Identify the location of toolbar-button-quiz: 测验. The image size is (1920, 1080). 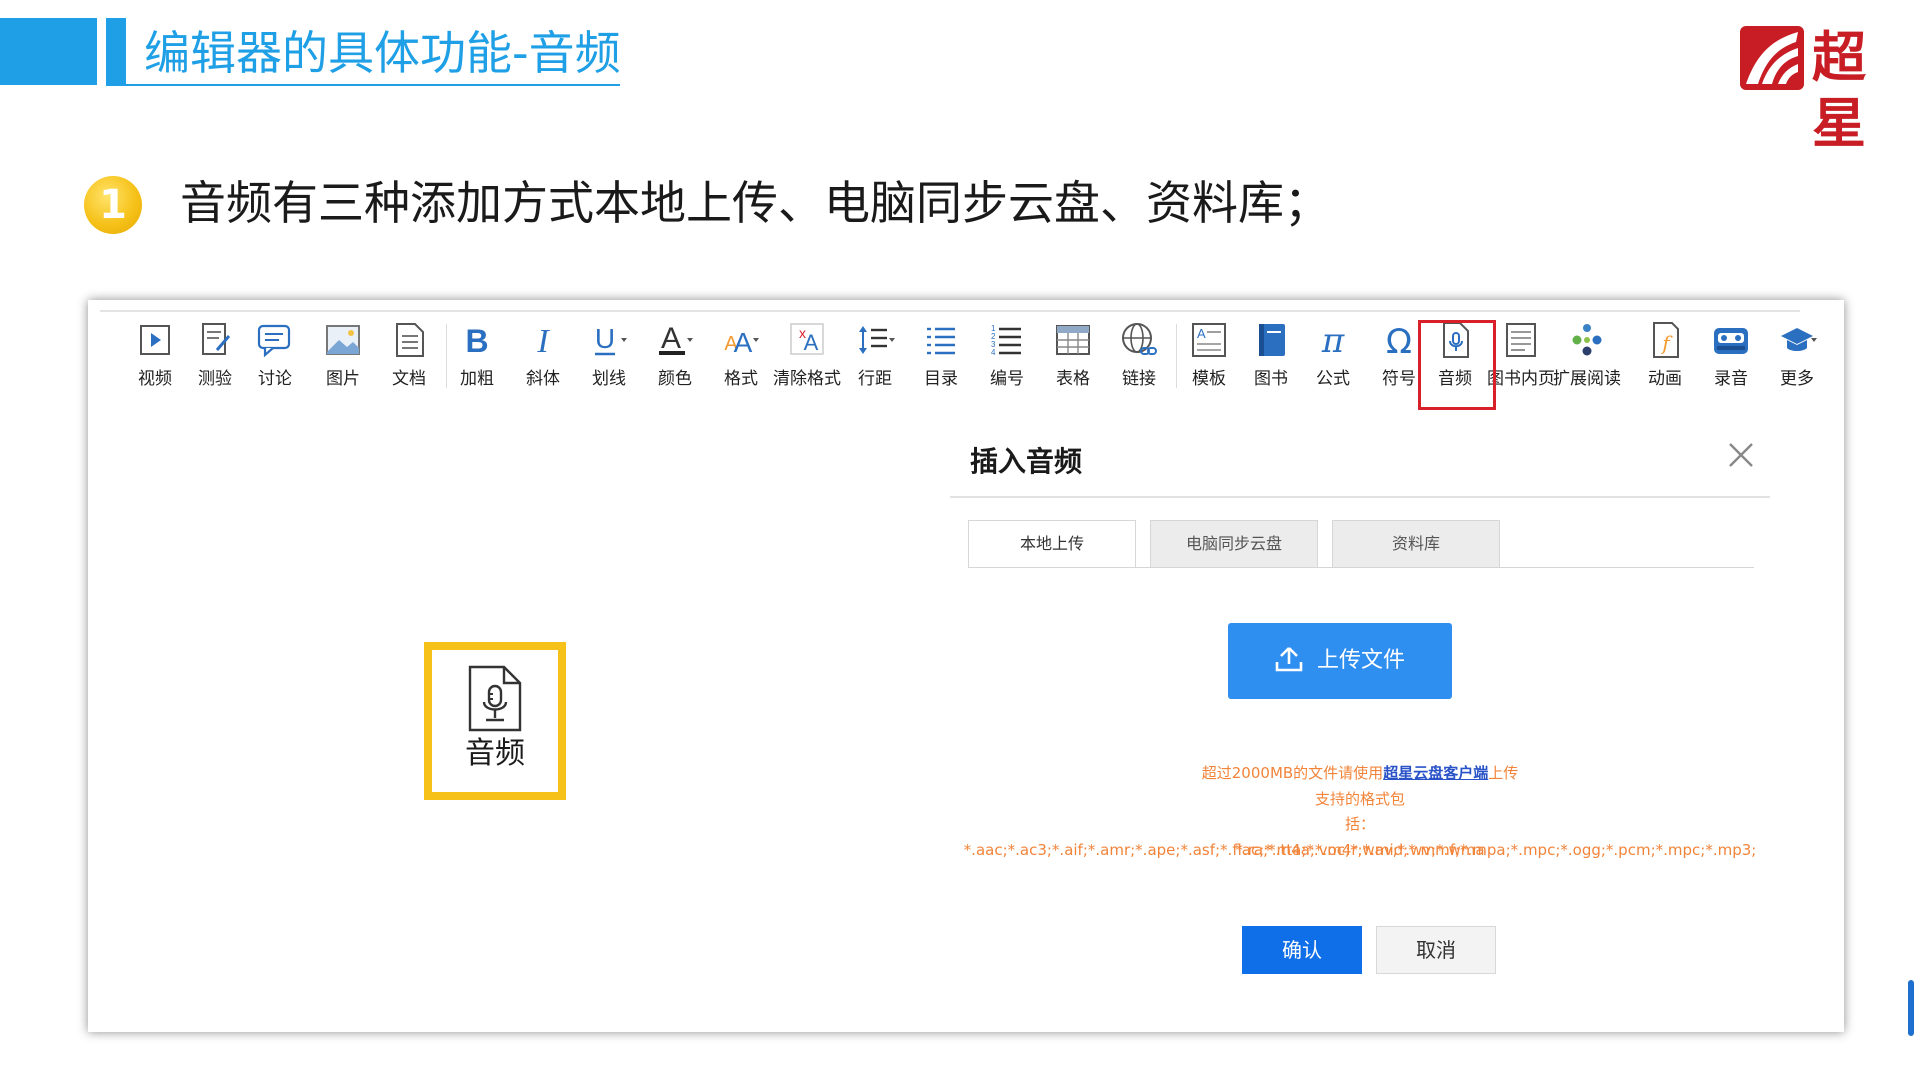
(215, 354).